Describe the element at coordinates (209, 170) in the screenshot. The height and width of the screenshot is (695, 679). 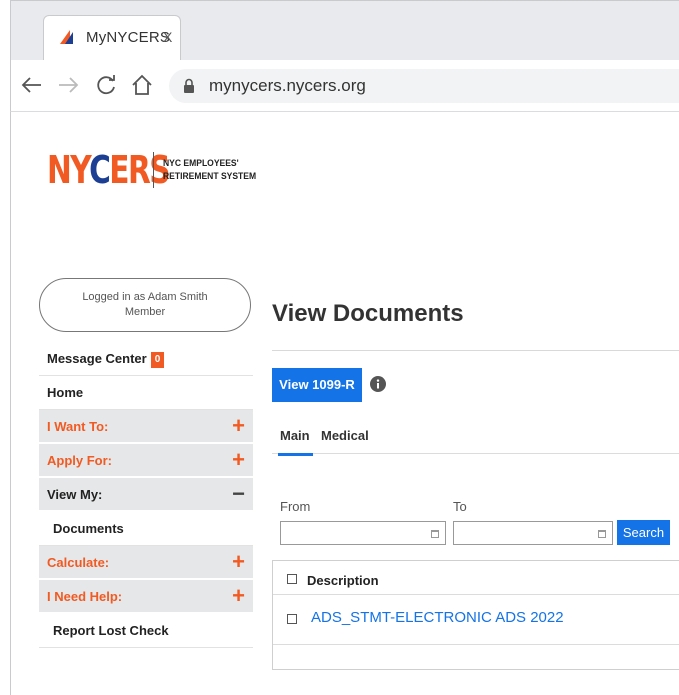
I see `logo-tagline: NYC EMPLOYEES' RETIREMENT SYSTEM` at that location.